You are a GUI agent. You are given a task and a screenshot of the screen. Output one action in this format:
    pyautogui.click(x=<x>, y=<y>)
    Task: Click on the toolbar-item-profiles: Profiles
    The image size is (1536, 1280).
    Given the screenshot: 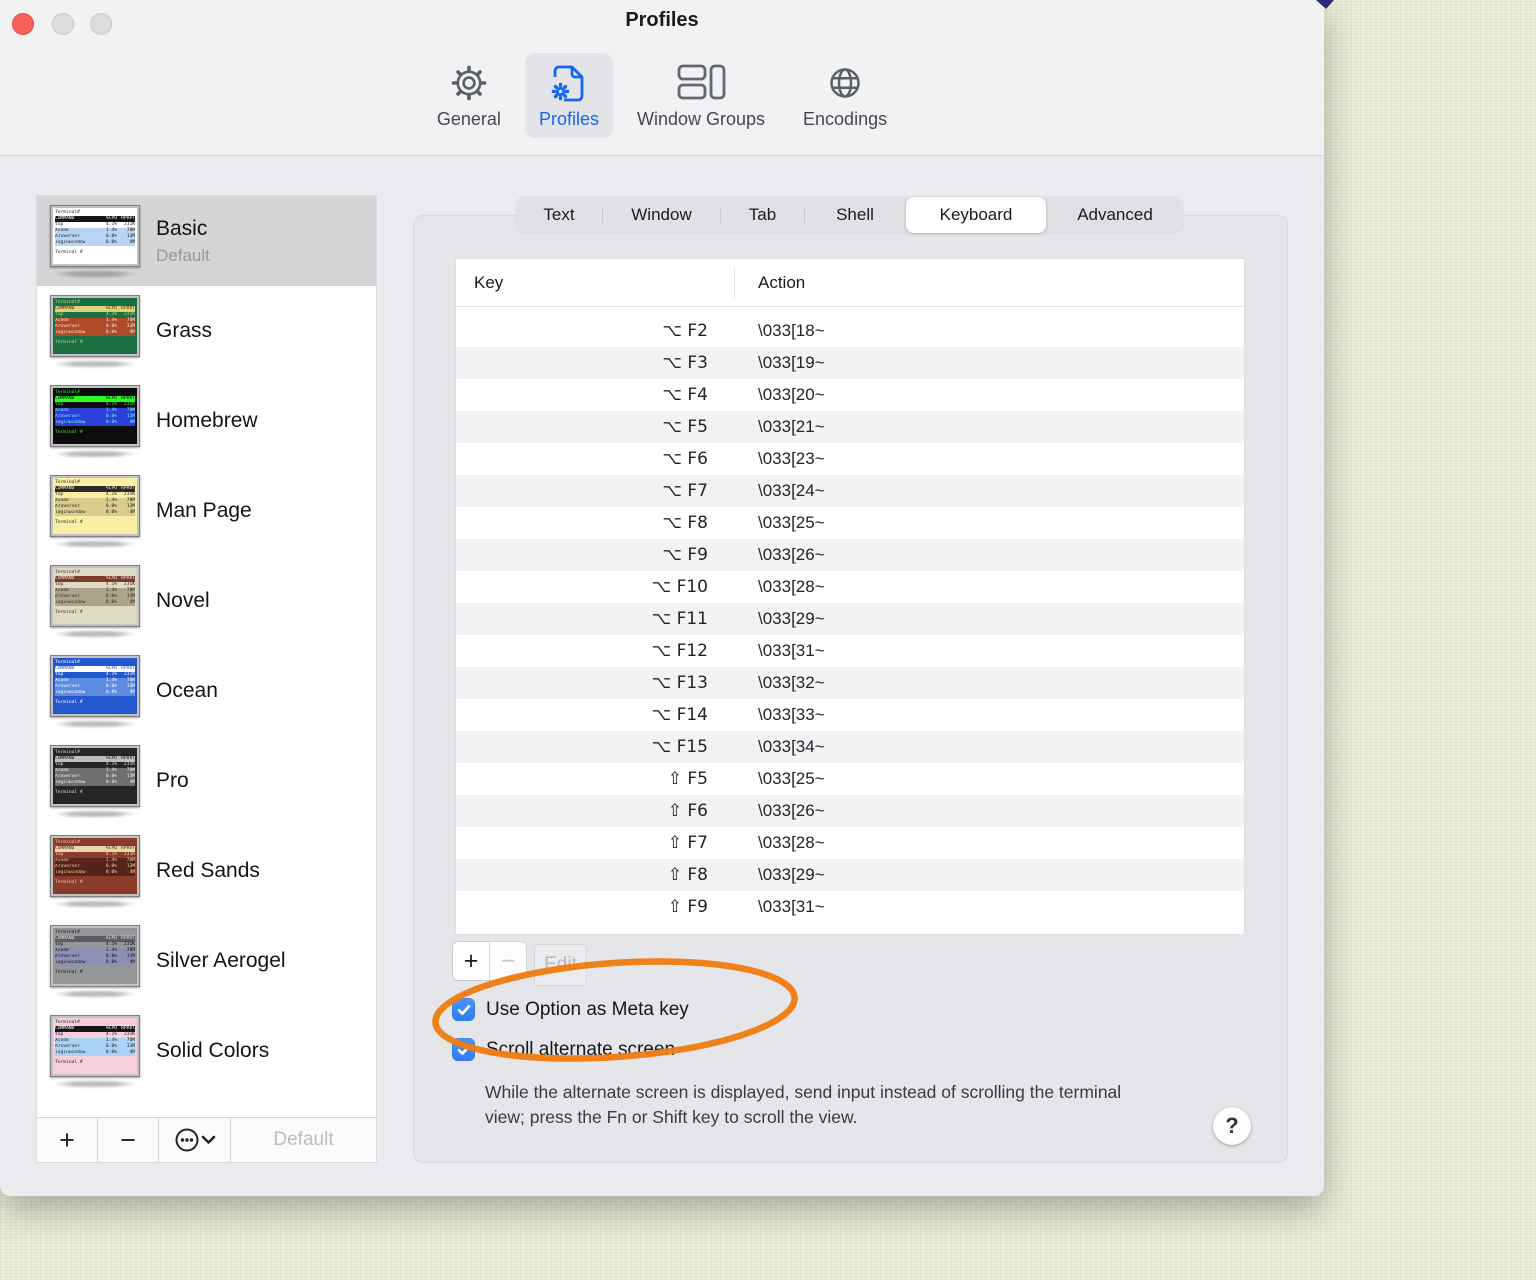 What is the action you would take?
    pyautogui.click(x=568, y=95)
    